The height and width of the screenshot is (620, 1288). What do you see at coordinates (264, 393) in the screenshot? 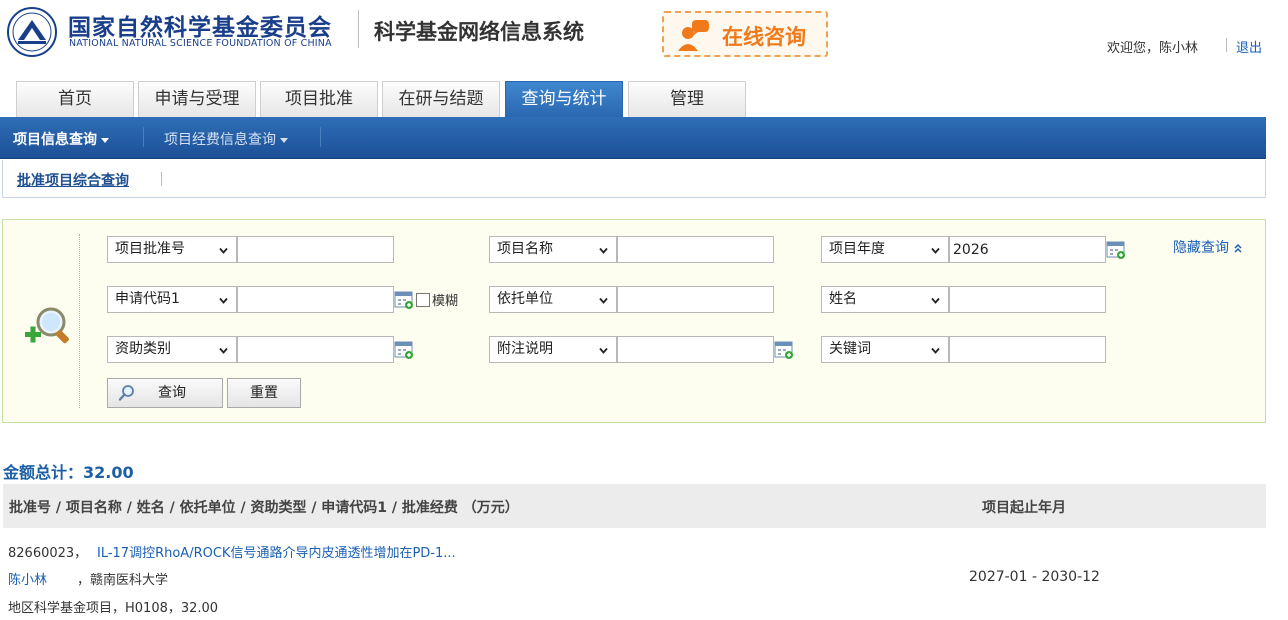
I see `reset-button: 重置` at bounding box center [264, 393].